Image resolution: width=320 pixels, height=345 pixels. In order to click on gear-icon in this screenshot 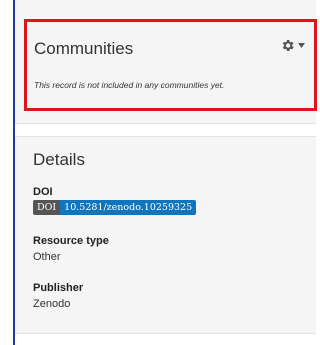, I will do `click(288, 45)`.